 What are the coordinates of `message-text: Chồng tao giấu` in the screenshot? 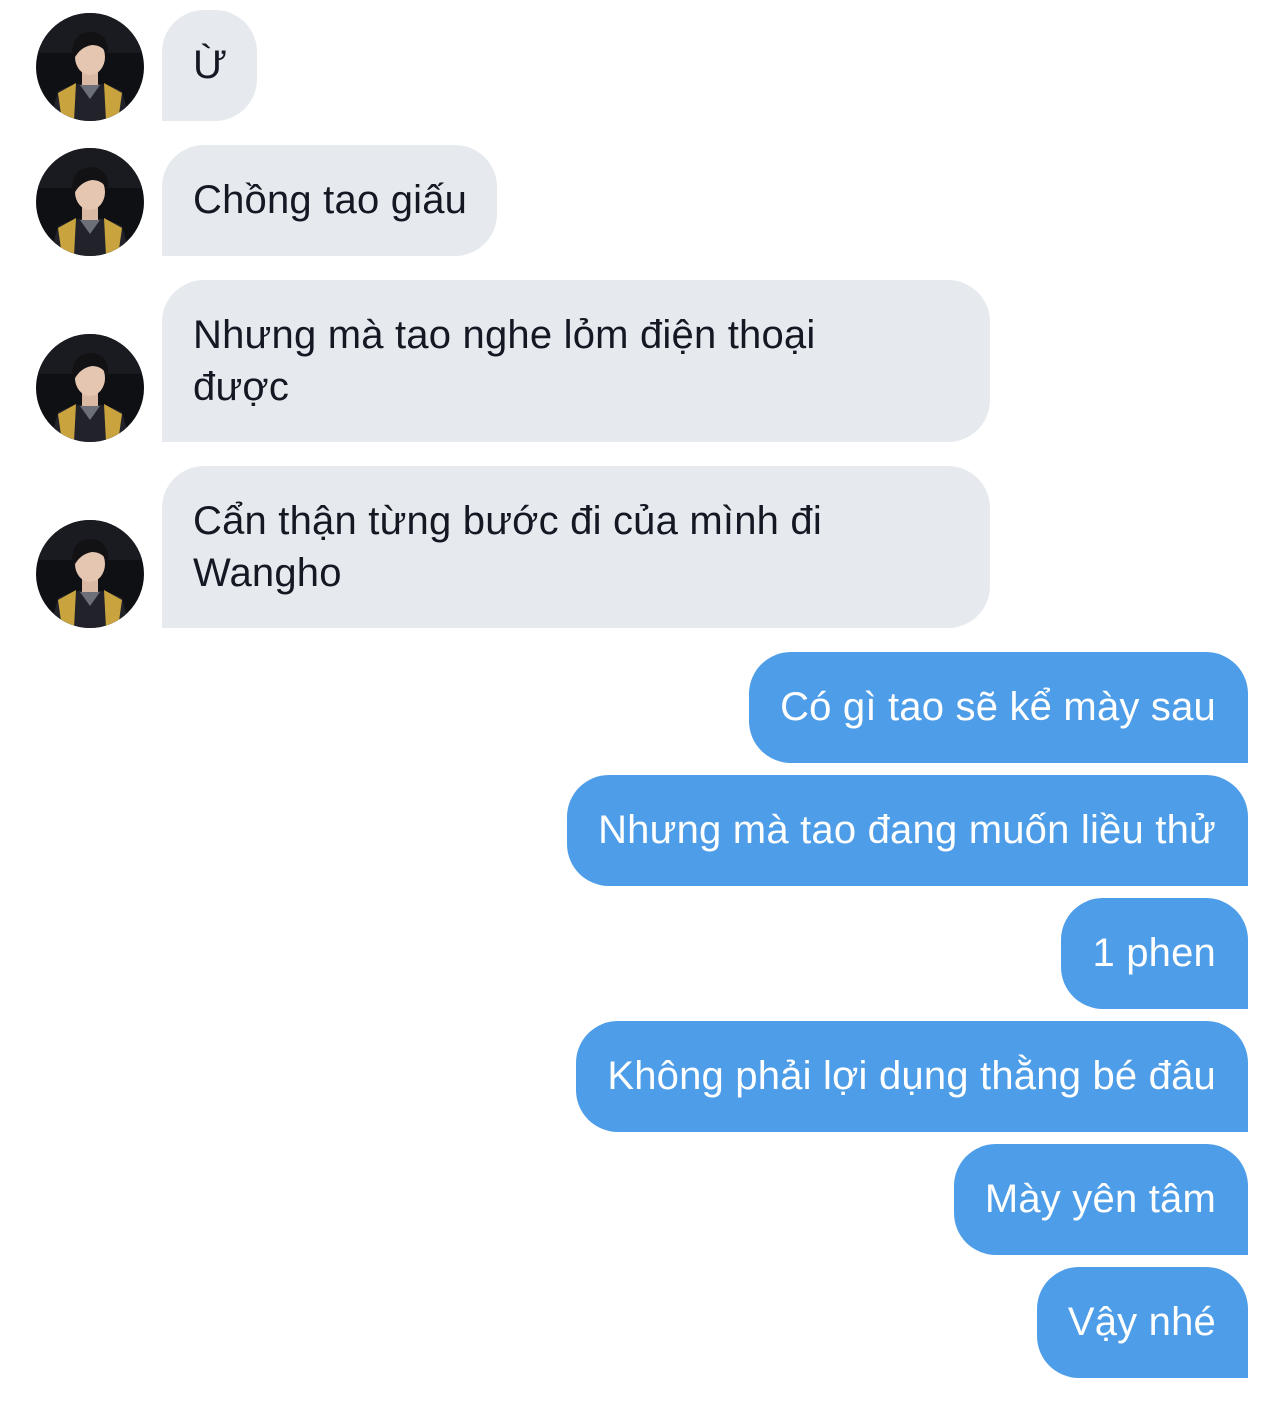 It's located at (330, 200).